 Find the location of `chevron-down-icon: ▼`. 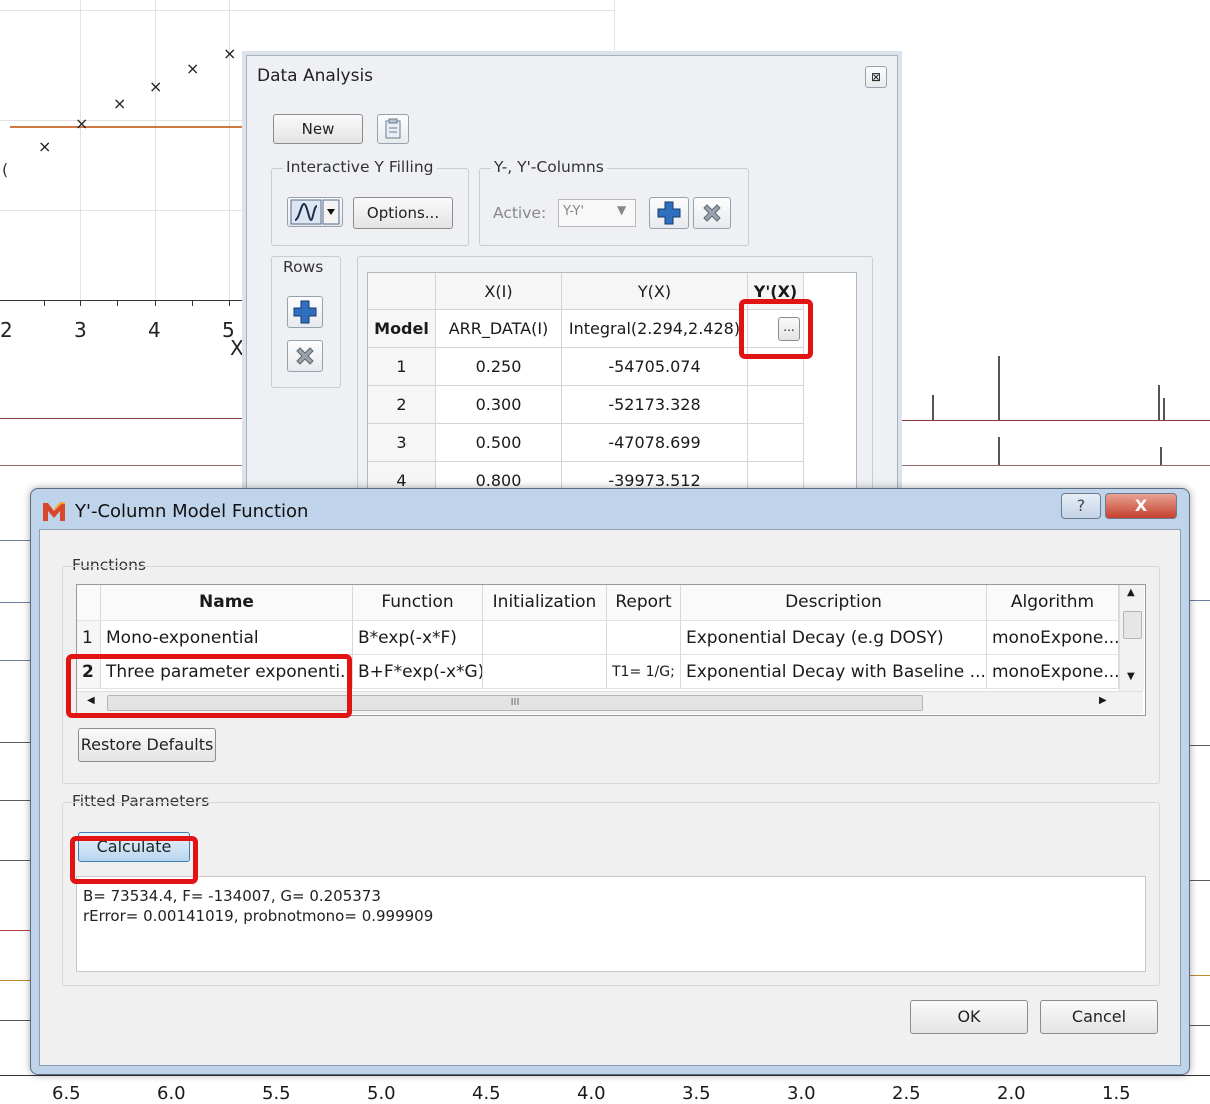

chevron-down-icon: ▼ is located at coordinates (622, 210).